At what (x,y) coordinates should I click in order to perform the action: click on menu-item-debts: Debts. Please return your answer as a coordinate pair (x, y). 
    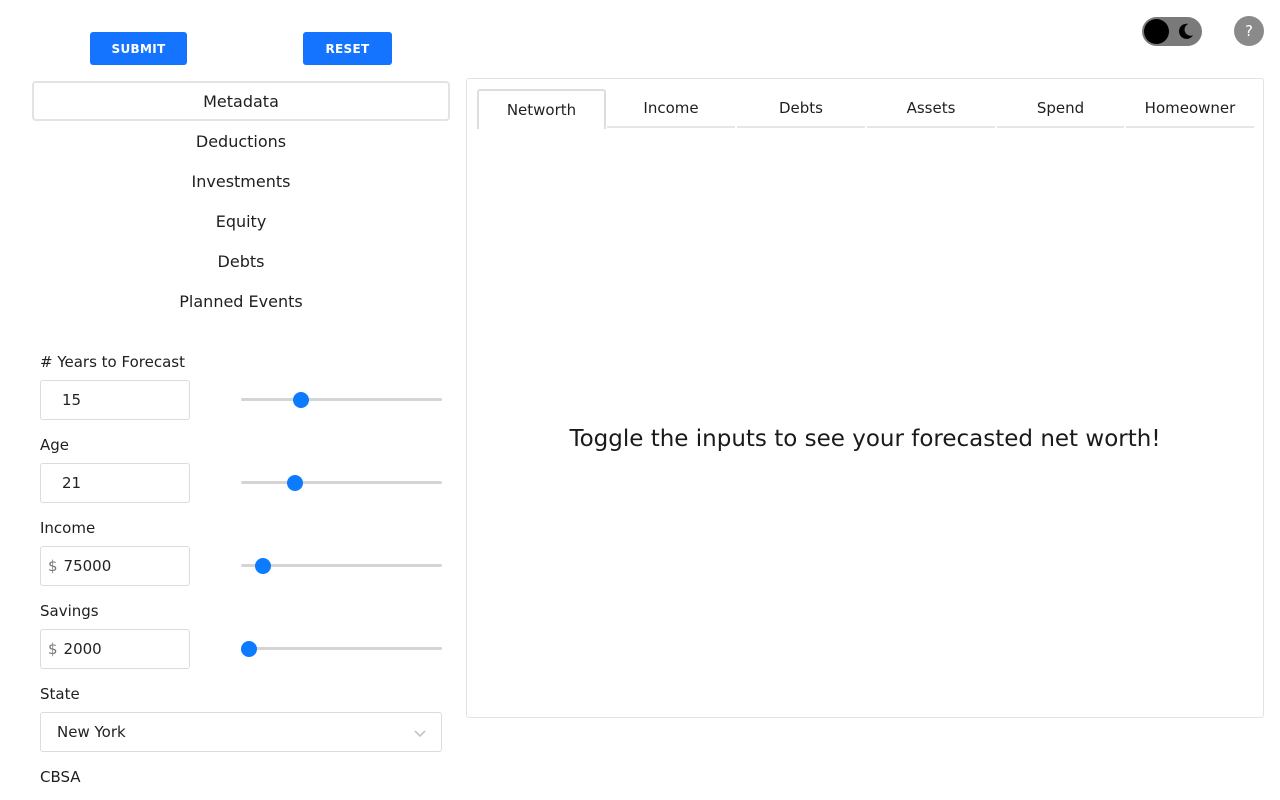
    Looking at the image, I should click on (241, 261).